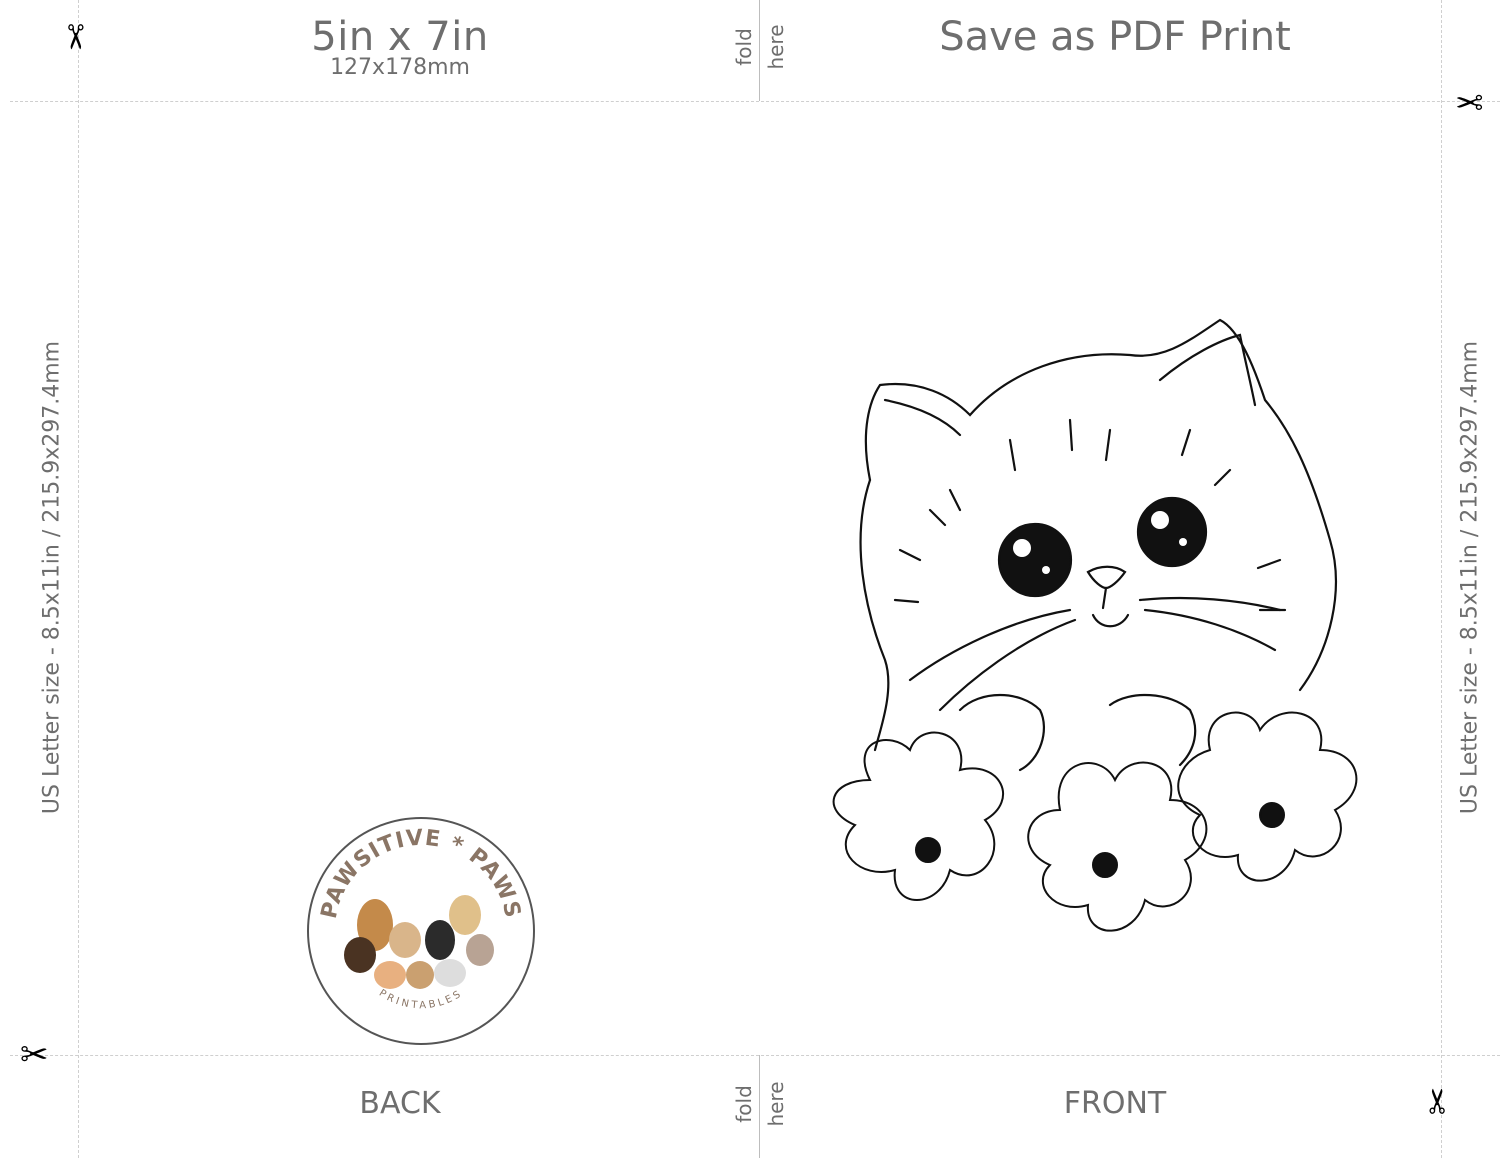  I want to click on brand-logo: PAWSITIVE * PAWS PRINTABLES, so click(421, 931).